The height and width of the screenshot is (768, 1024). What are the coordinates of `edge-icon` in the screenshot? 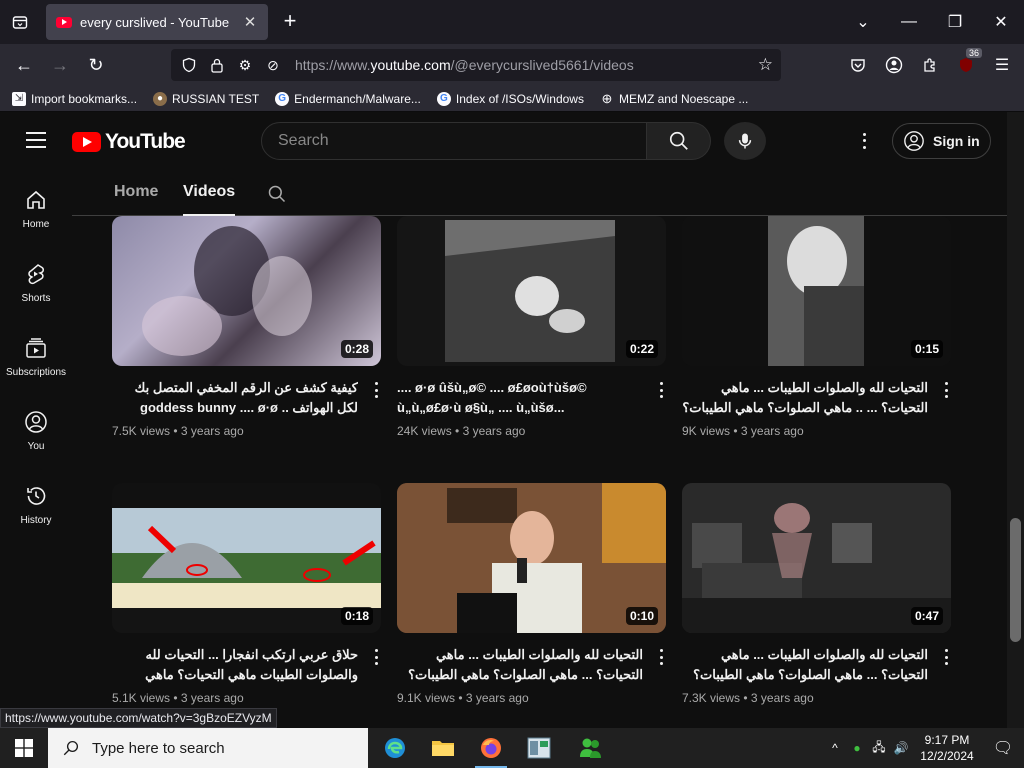 It's located at (395, 748).